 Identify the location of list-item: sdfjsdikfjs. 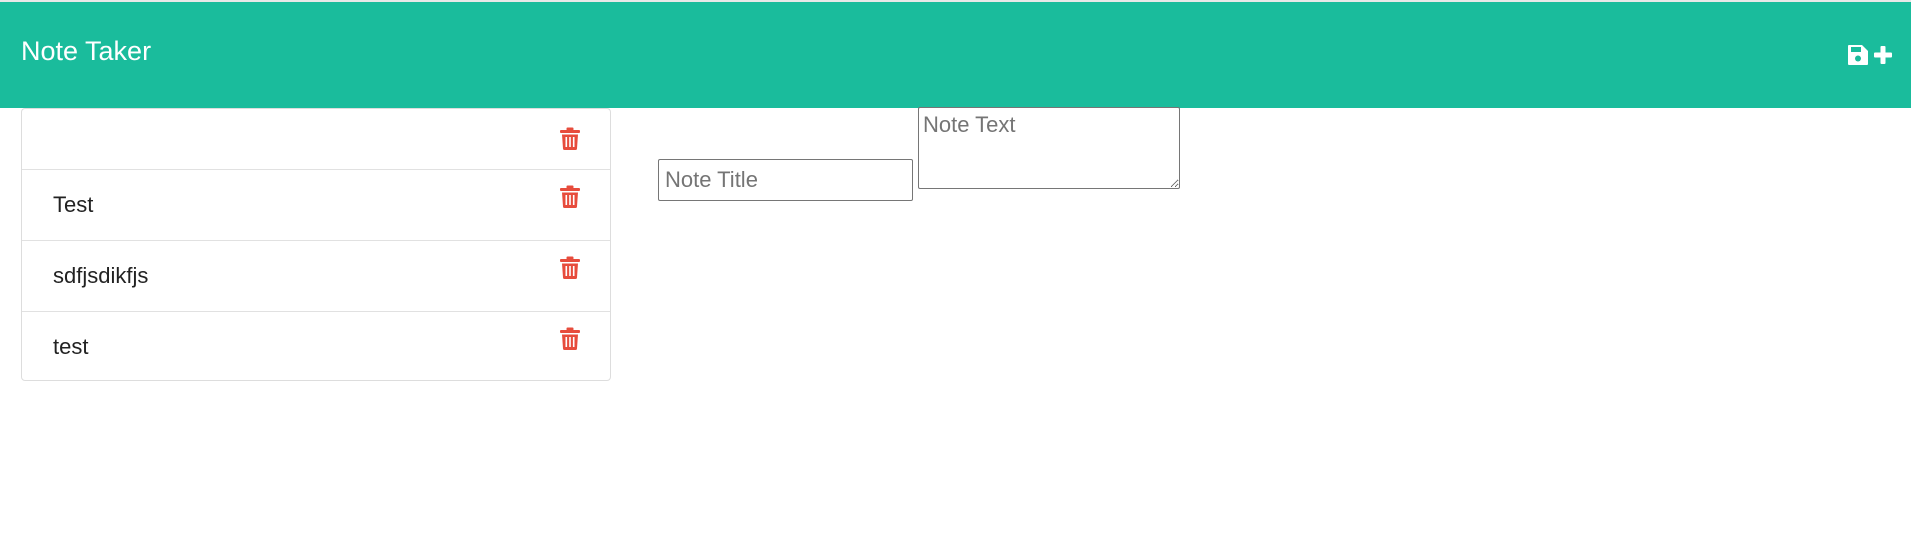
(316, 275).